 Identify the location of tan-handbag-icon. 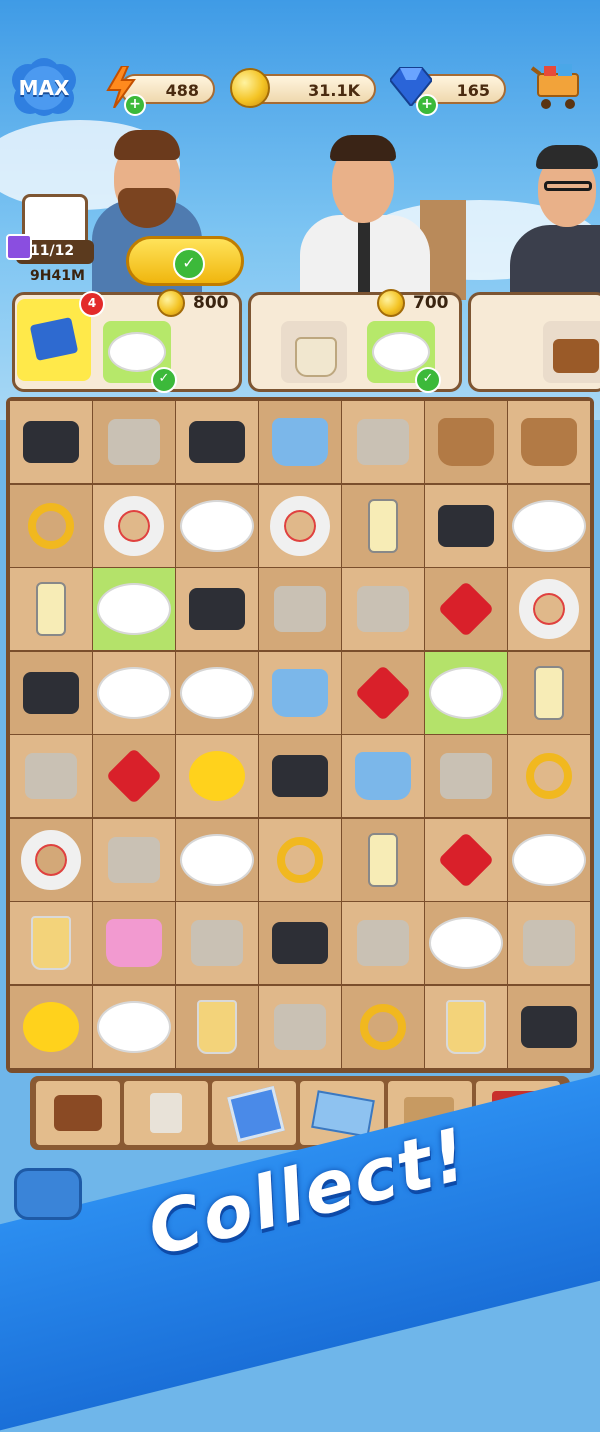
(549, 442).